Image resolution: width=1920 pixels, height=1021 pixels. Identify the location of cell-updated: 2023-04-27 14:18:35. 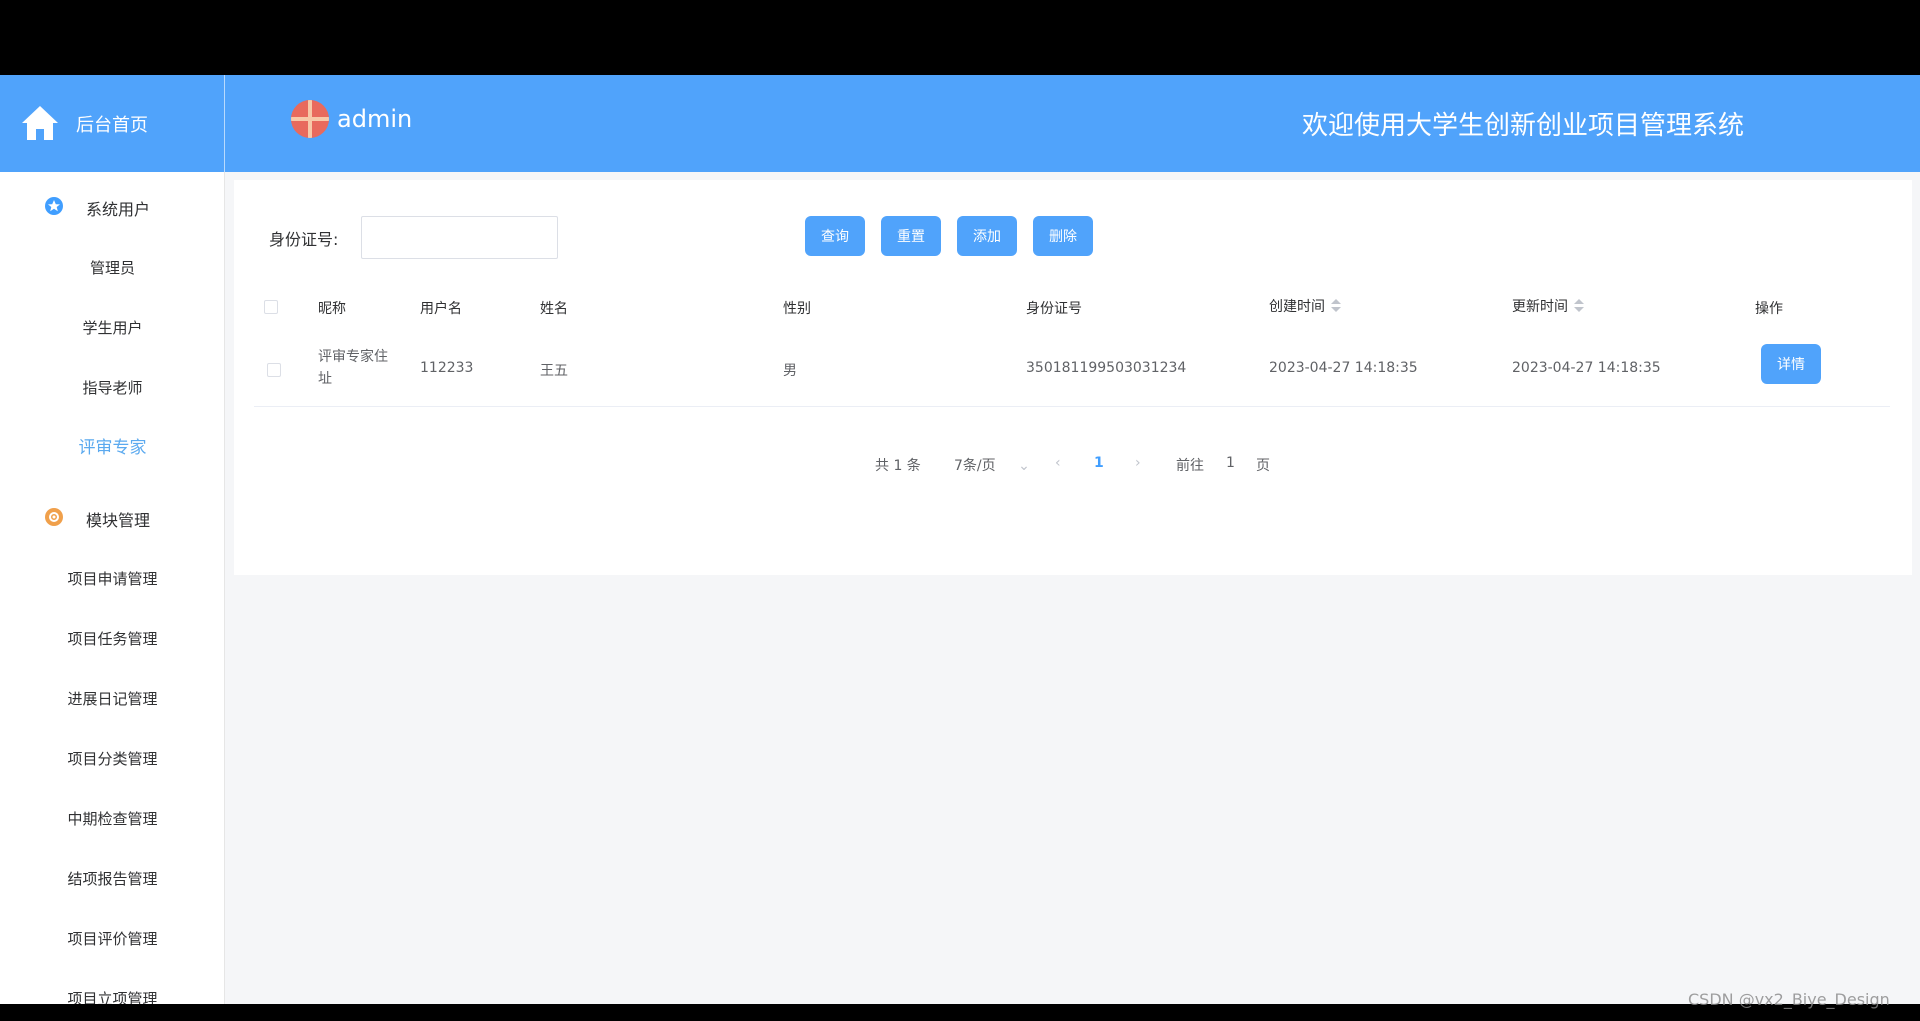
(1586, 368).